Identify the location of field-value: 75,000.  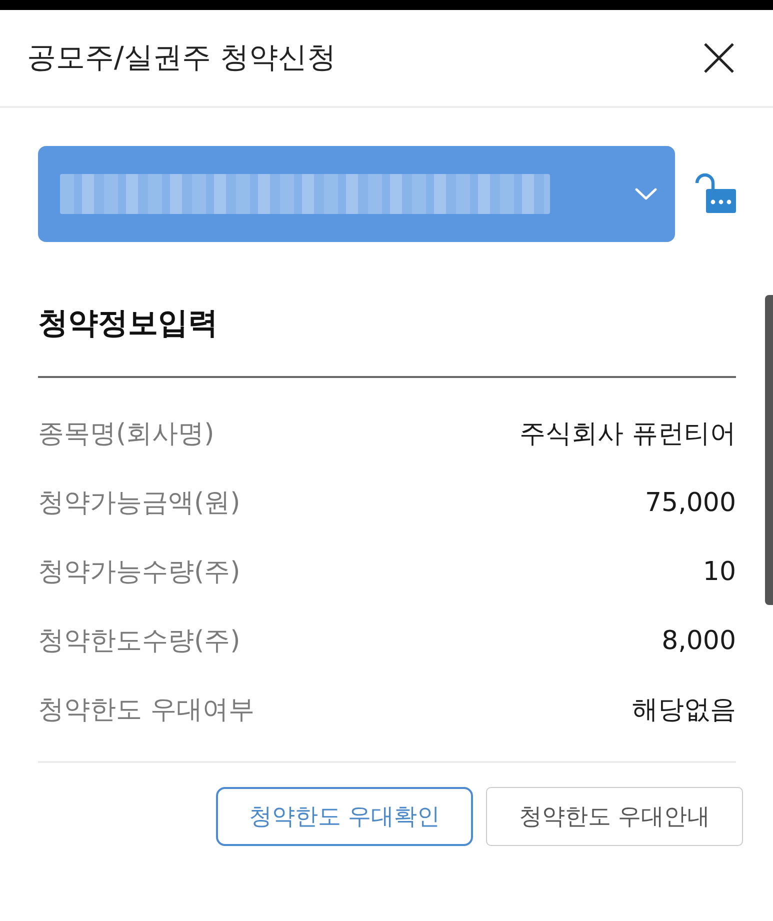
(690, 503).